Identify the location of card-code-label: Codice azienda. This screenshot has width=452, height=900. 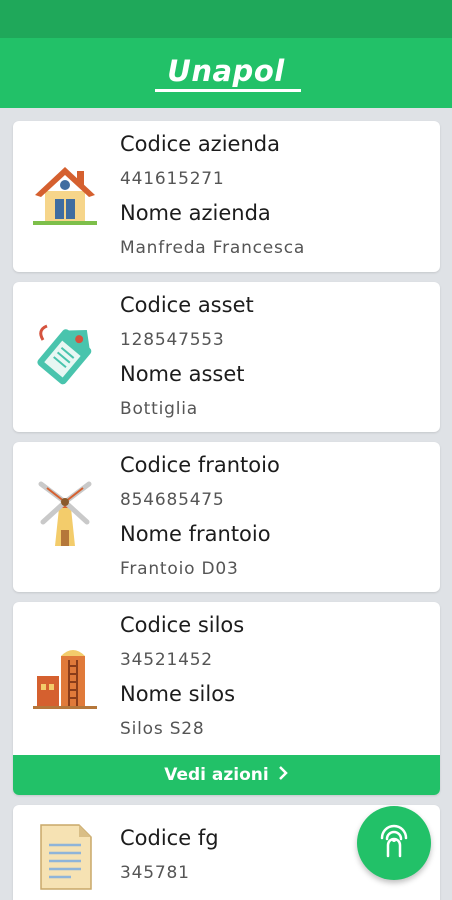
(200, 144).